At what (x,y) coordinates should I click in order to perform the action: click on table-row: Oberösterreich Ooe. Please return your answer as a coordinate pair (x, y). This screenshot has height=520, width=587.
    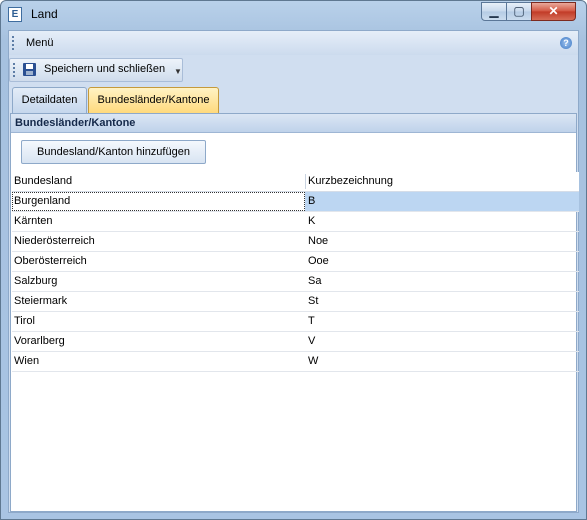
    Looking at the image, I should click on (295, 262).